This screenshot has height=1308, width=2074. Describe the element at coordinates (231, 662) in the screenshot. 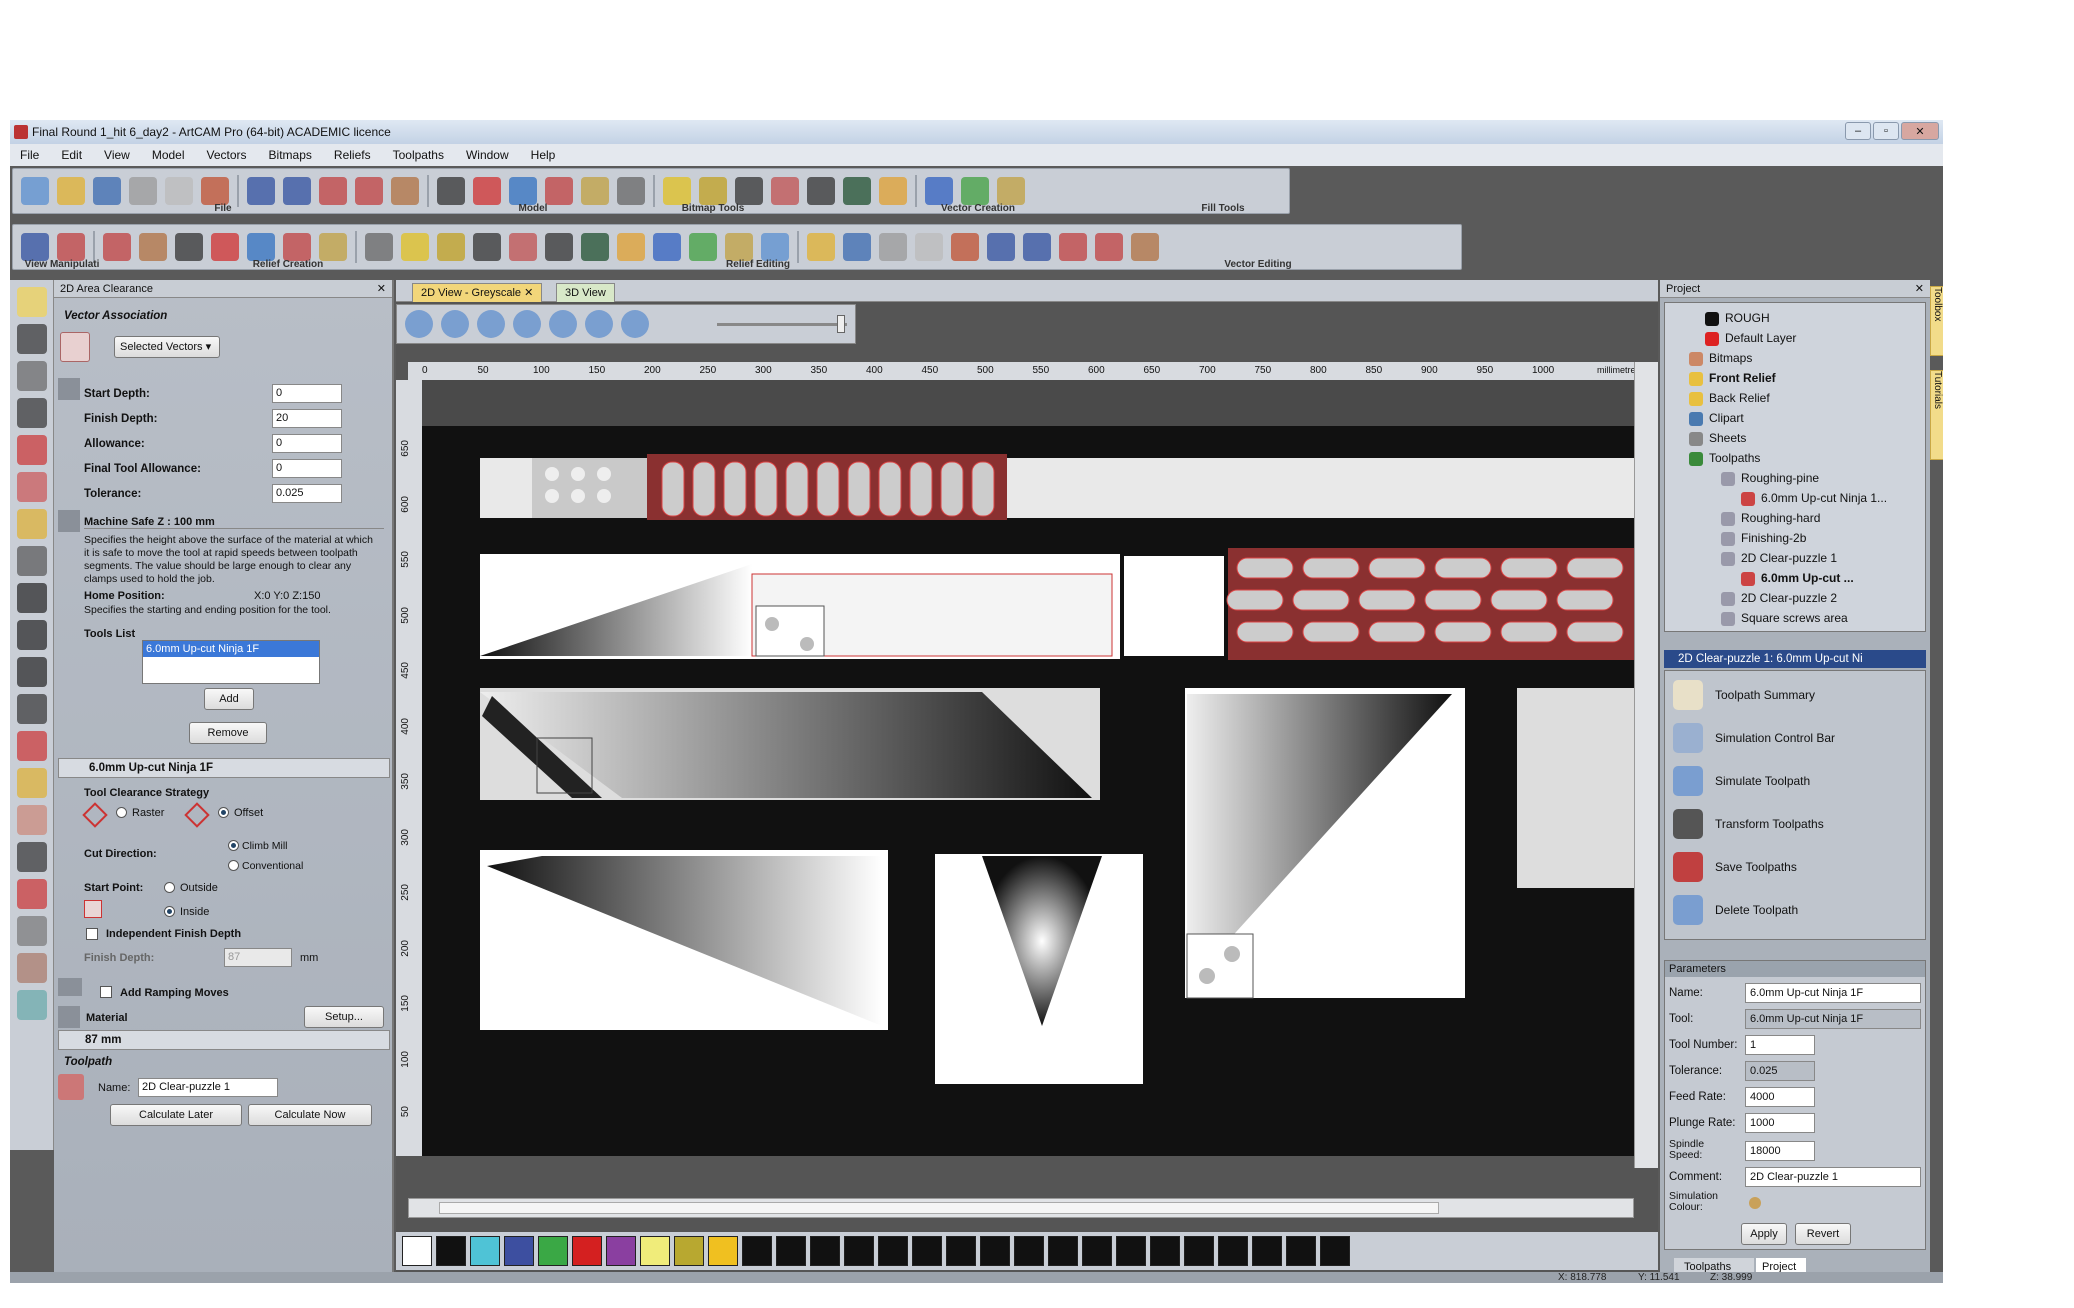

I see `tools-list-box: 6.0mm Up-cut Ninja 1F` at that location.